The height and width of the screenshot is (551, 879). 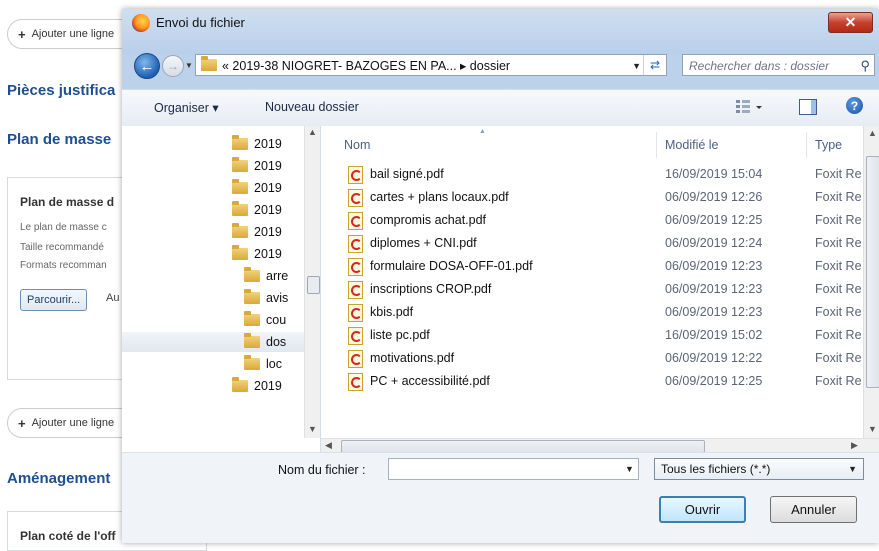 I want to click on file-row: kbis.pdf 06/09/2019 12:23 Foxit Re, so click(x=591, y=313).